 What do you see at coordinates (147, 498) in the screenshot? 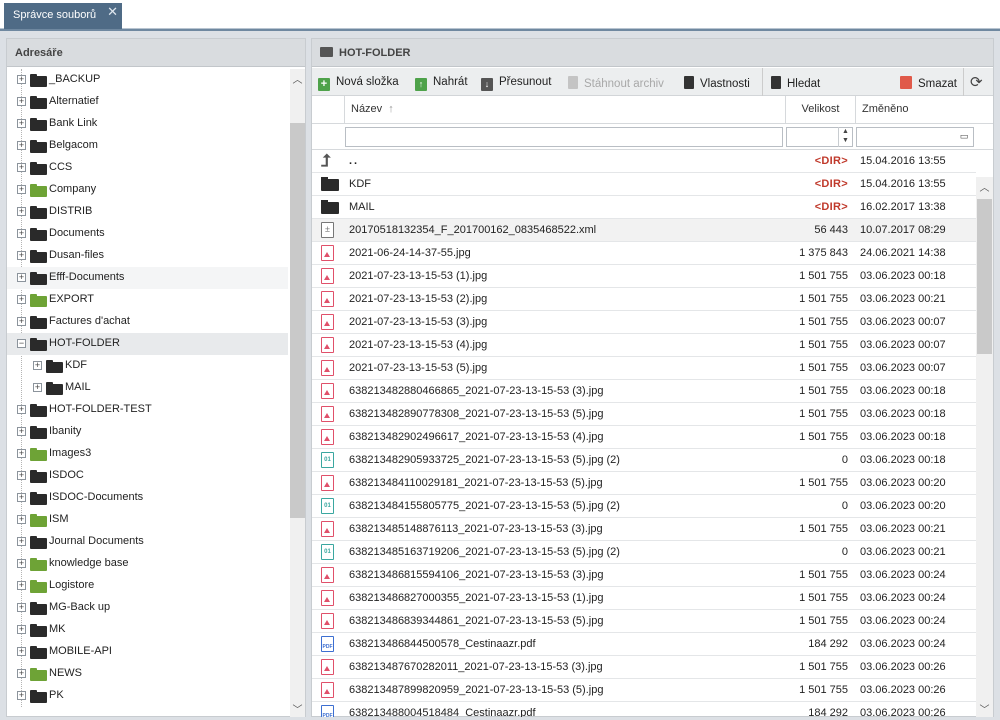
I see `tree-item: + ISDOC-Documents` at bounding box center [147, 498].